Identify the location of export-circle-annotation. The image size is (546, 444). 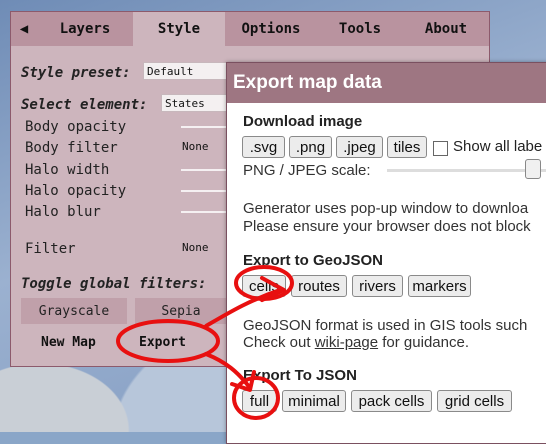
(168, 341).